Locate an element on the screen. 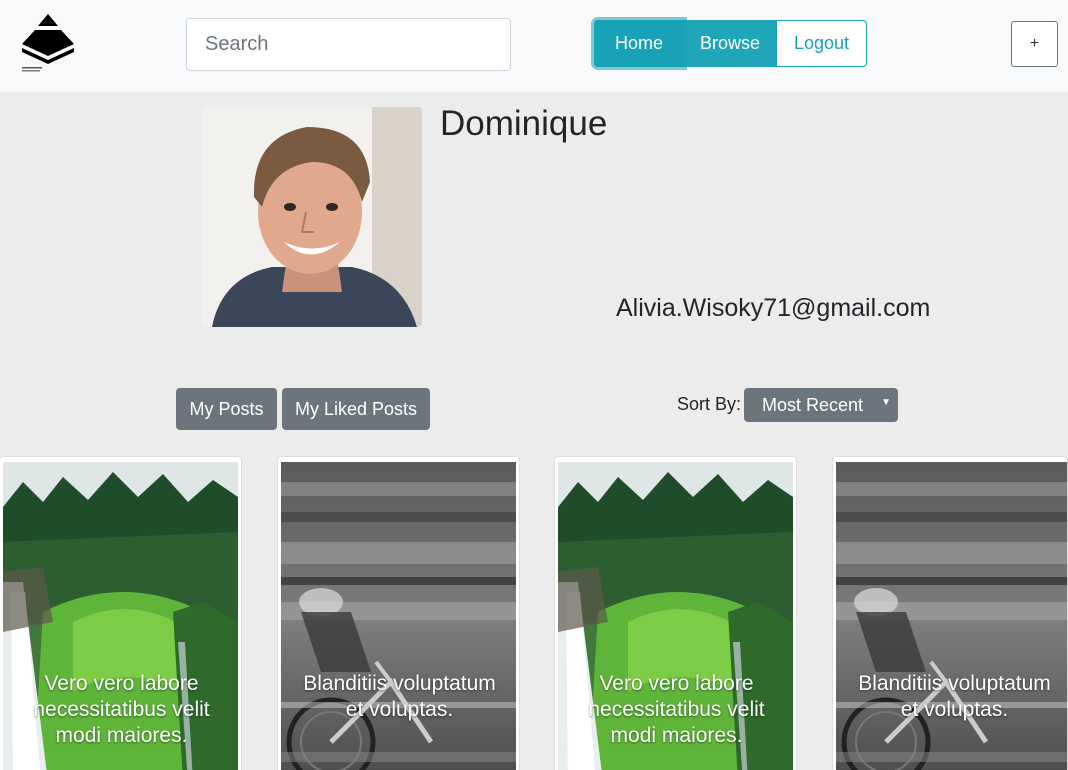 Image resolution: width=1068 pixels, height=770 pixels. add-post-button: + is located at coordinates (1034, 44).